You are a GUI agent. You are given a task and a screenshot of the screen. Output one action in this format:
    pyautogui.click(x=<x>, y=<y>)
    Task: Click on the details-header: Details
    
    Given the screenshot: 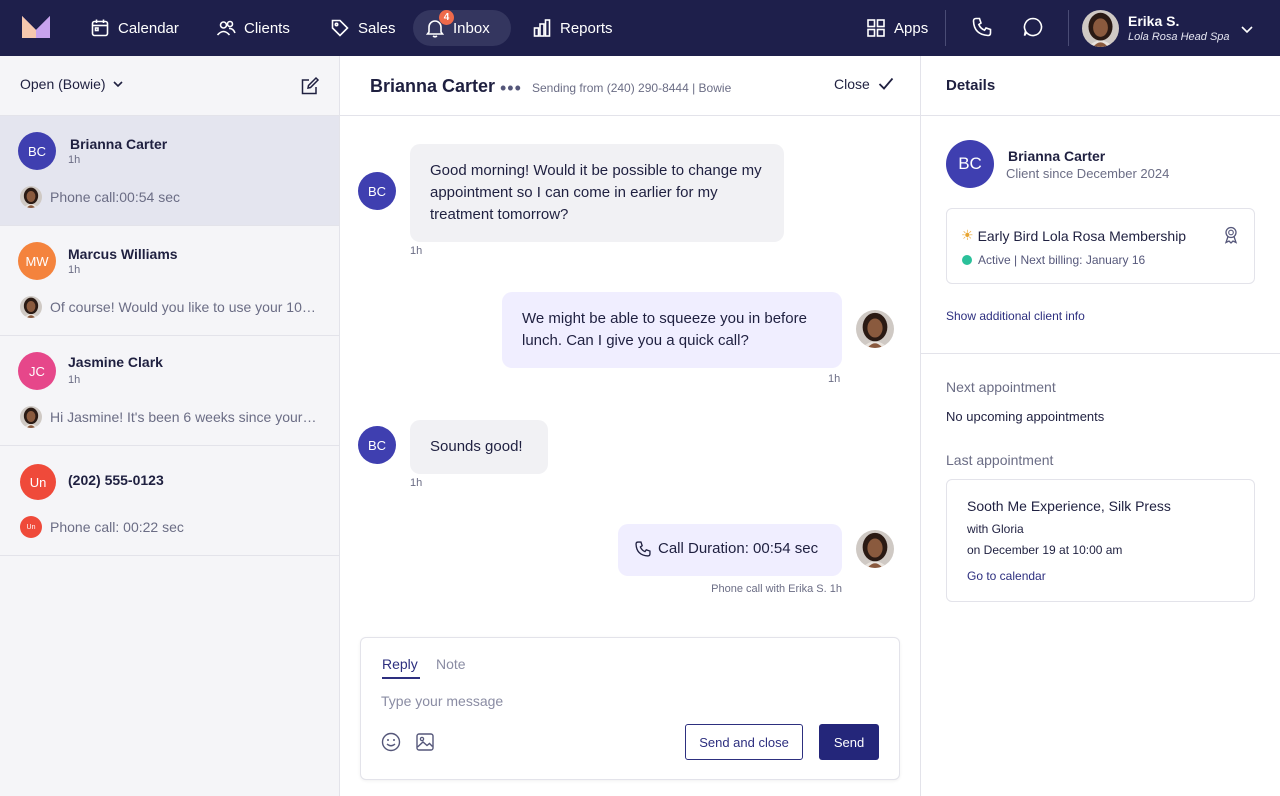 What is the action you would take?
    pyautogui.click(x=1100, y=86)
    